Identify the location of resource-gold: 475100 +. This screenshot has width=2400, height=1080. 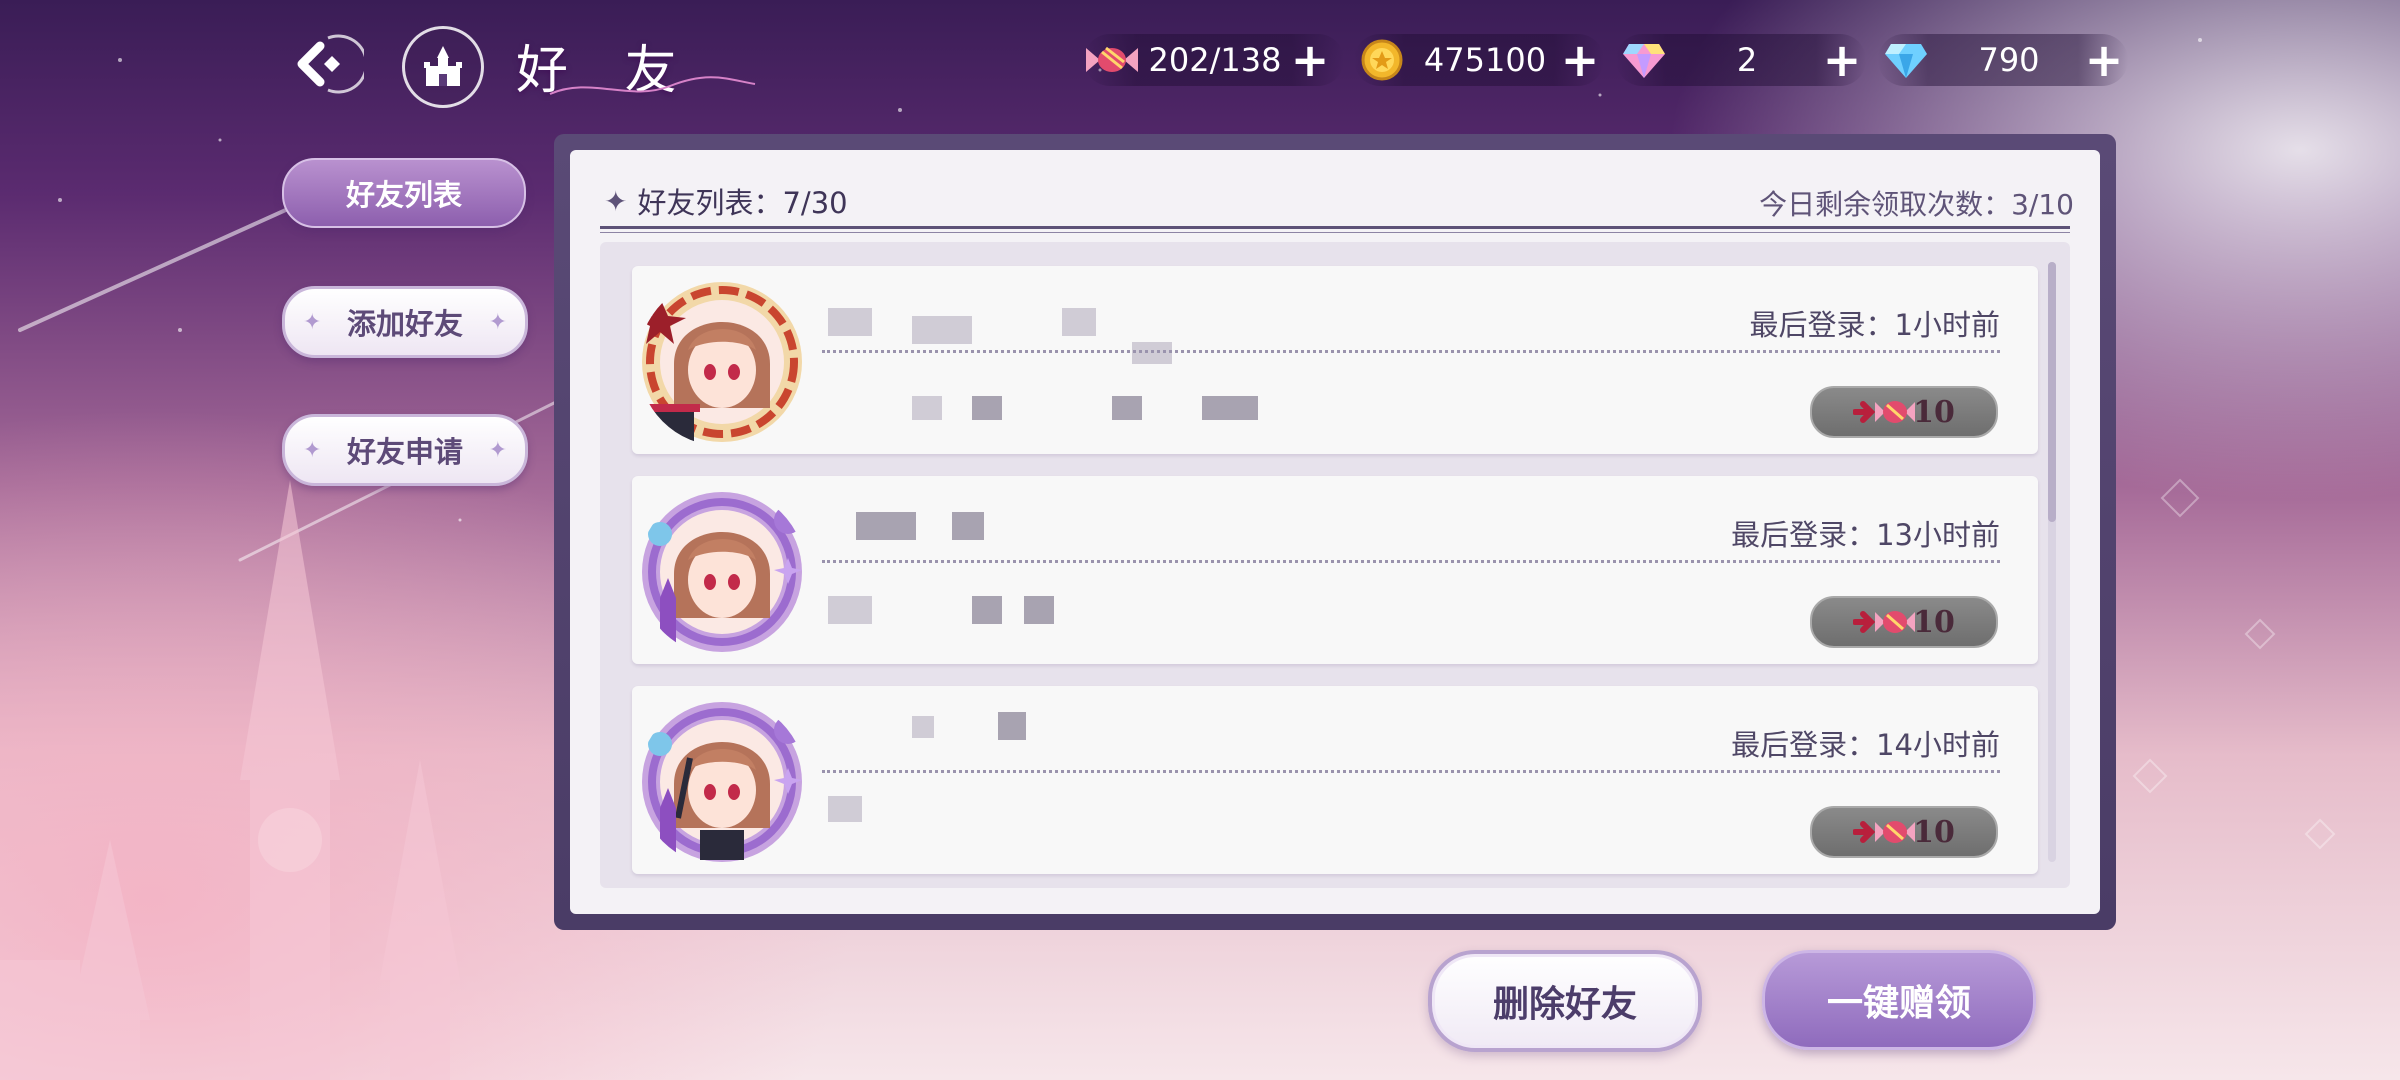
(1479, 60).